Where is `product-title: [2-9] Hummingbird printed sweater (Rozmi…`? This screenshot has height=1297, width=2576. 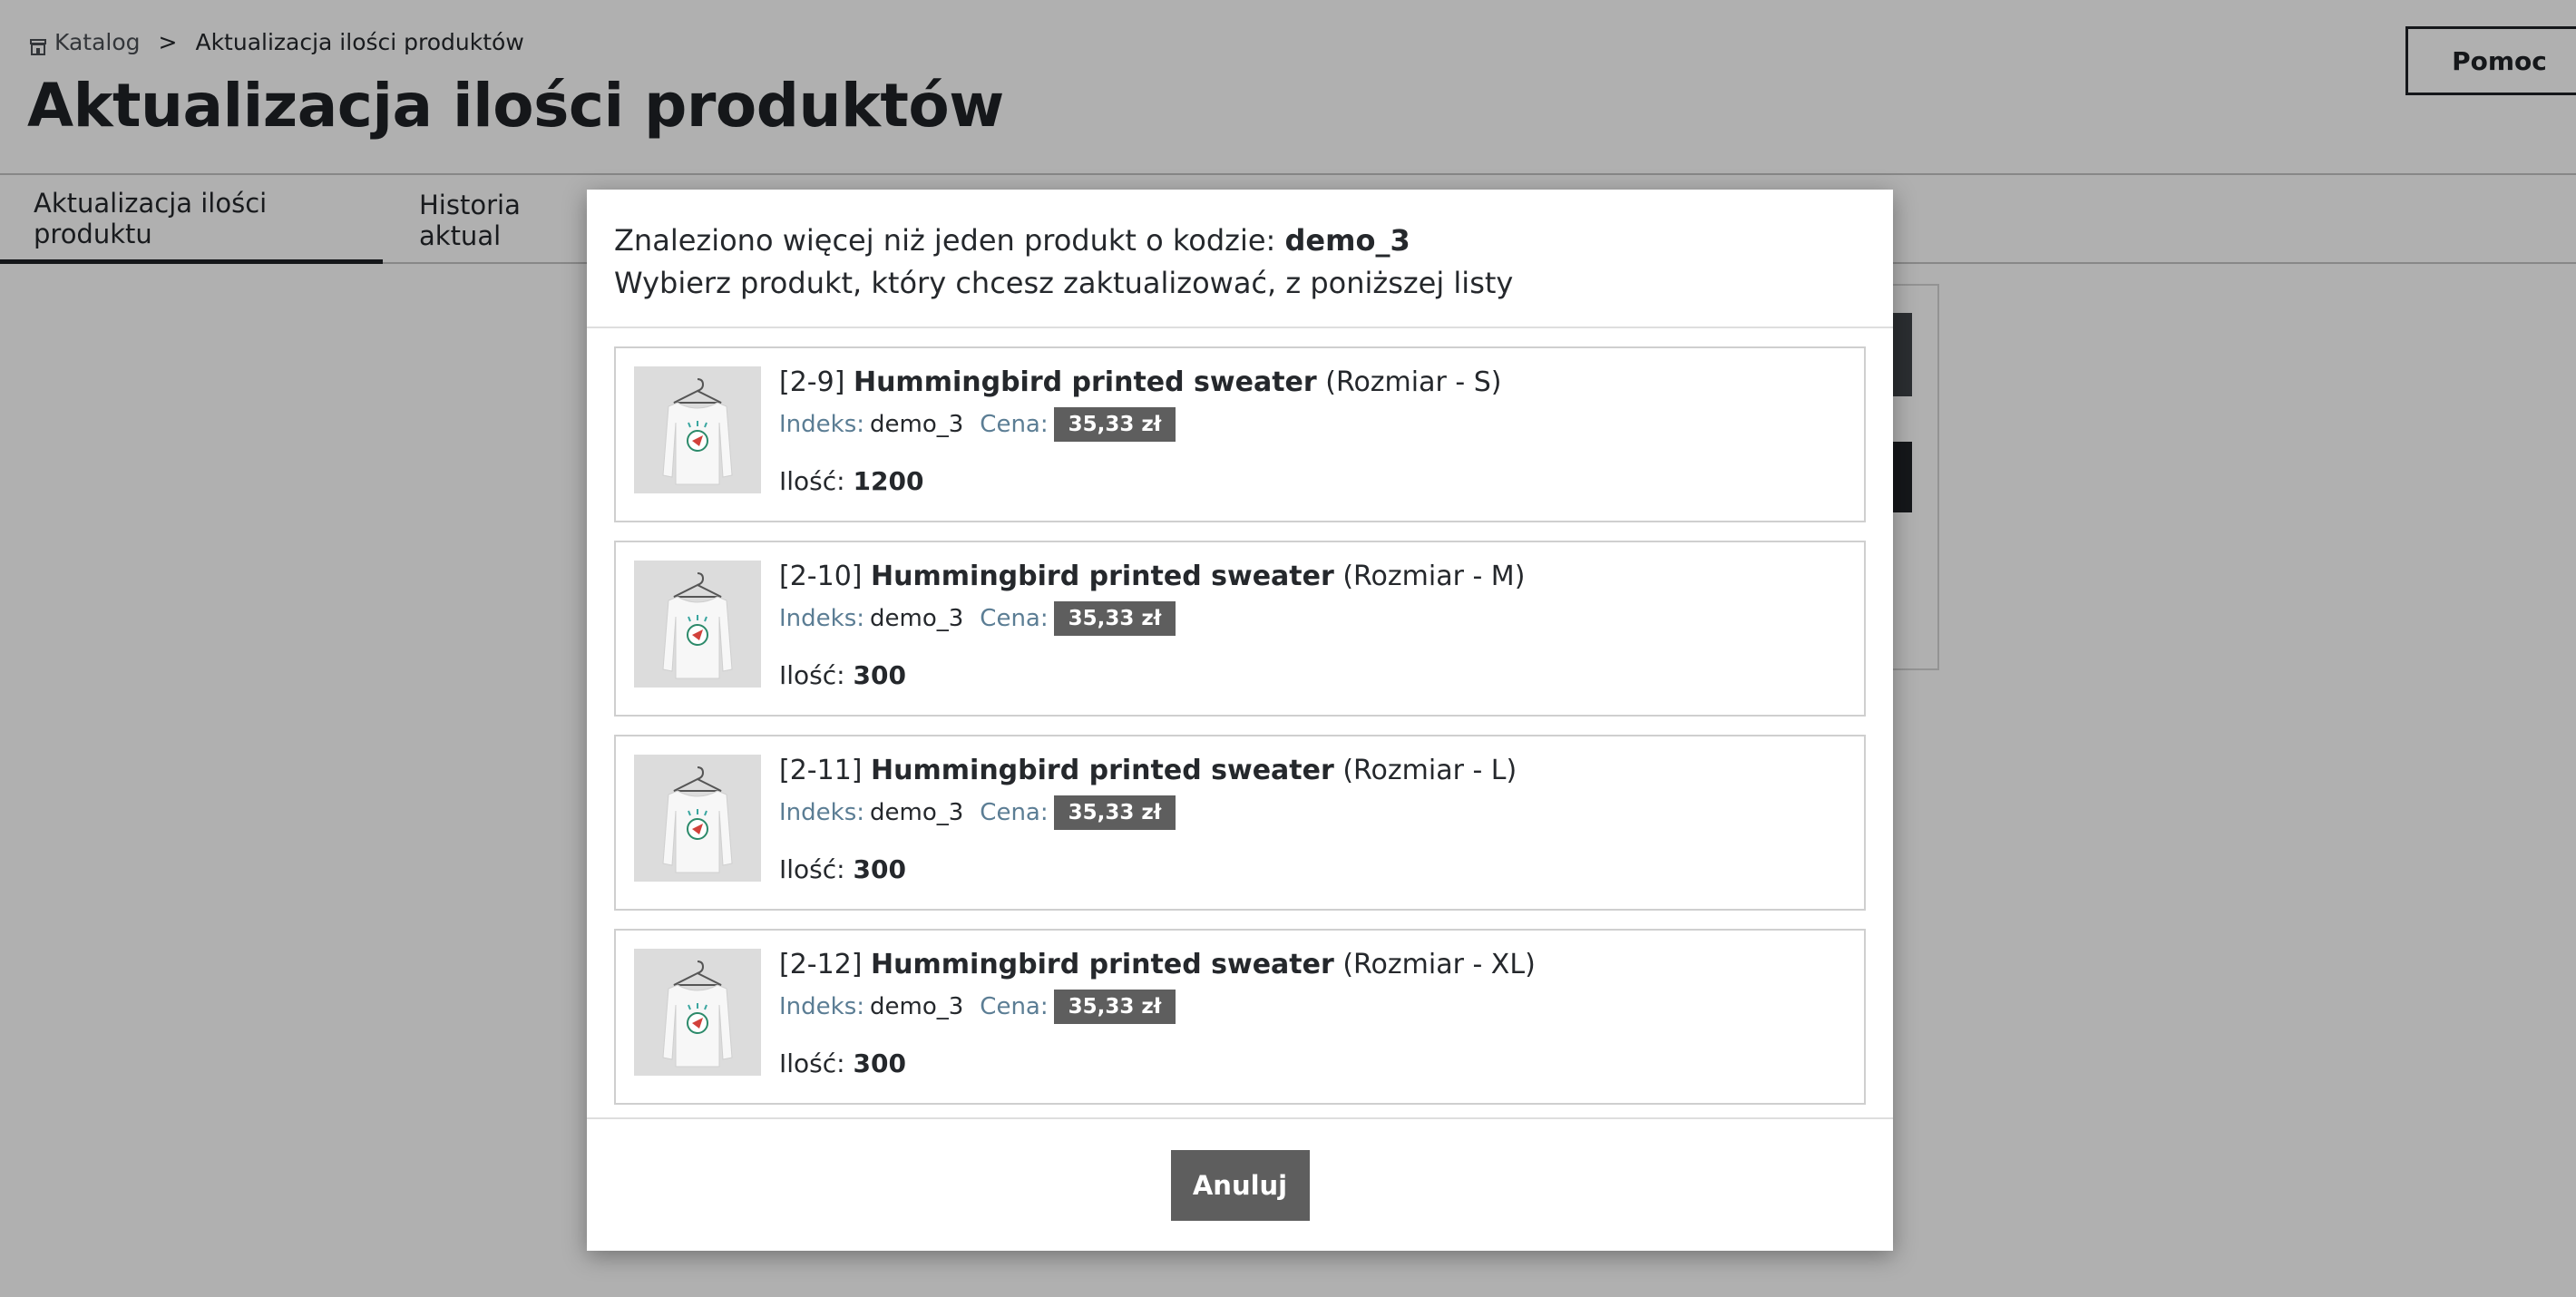 product-title: [2-9] Hummingbird printed sweater (Rozmi… is located at coordinates (1140, 382).